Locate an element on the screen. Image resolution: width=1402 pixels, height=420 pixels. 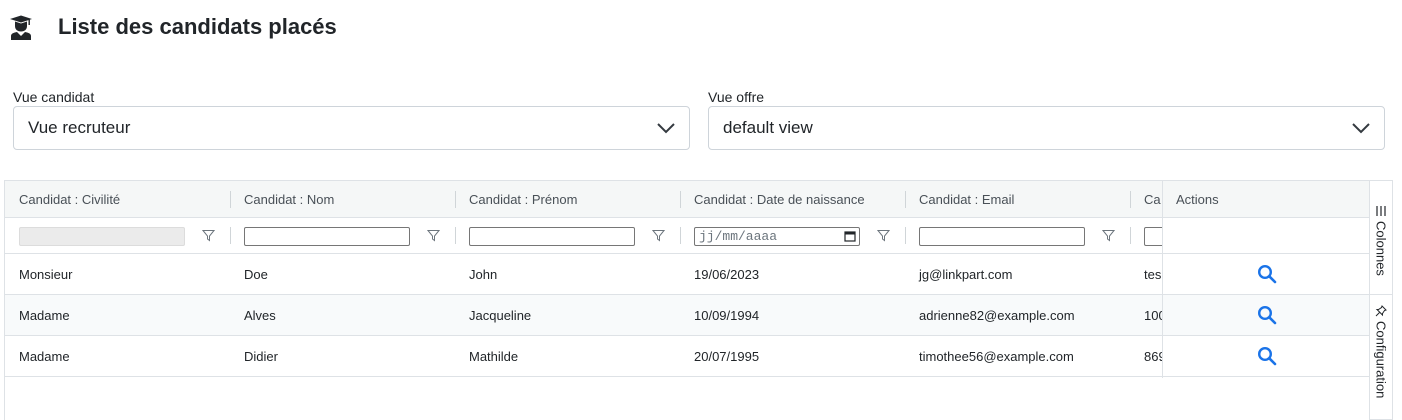
cell-email: jg@linkpart.com is located at coordinates (966, 274).